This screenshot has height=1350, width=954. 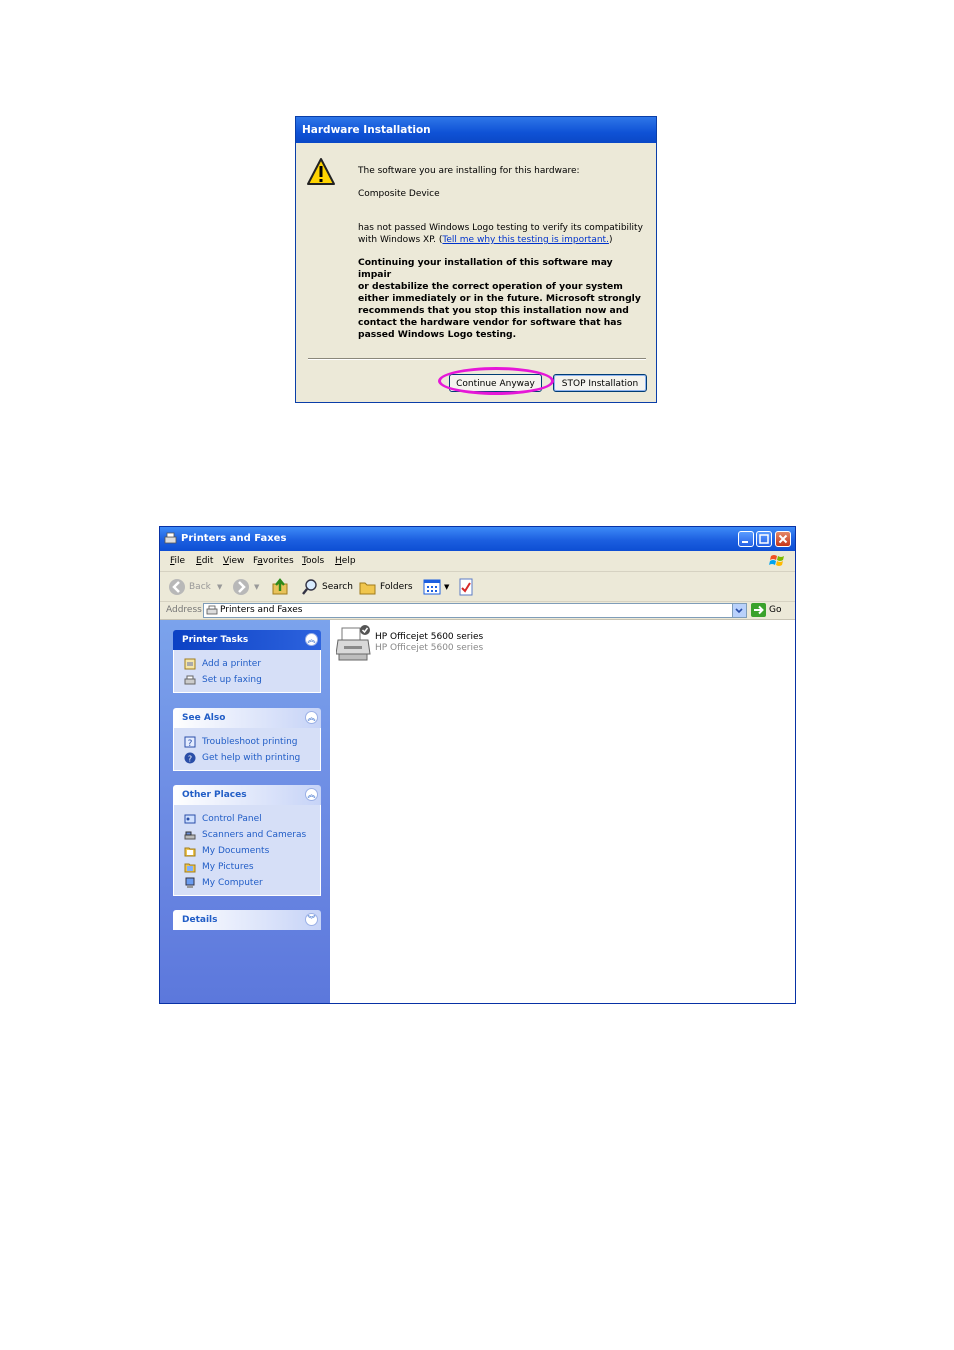 What do you see at coordinates (429, 637) in the screenshot?
I see `printer-name: HP Officejet 5600 series` at bounding box center [429, 637].